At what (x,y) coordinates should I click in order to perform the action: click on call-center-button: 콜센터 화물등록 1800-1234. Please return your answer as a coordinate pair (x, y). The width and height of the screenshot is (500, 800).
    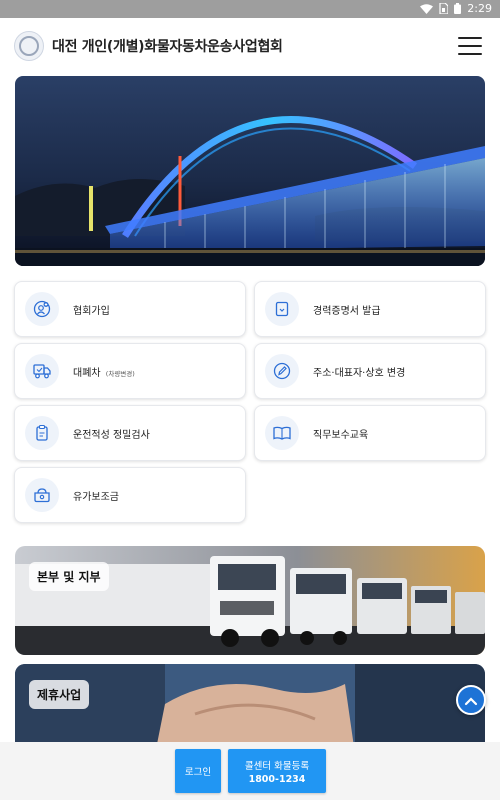
    Looking at the image, I should click on (277, 771).